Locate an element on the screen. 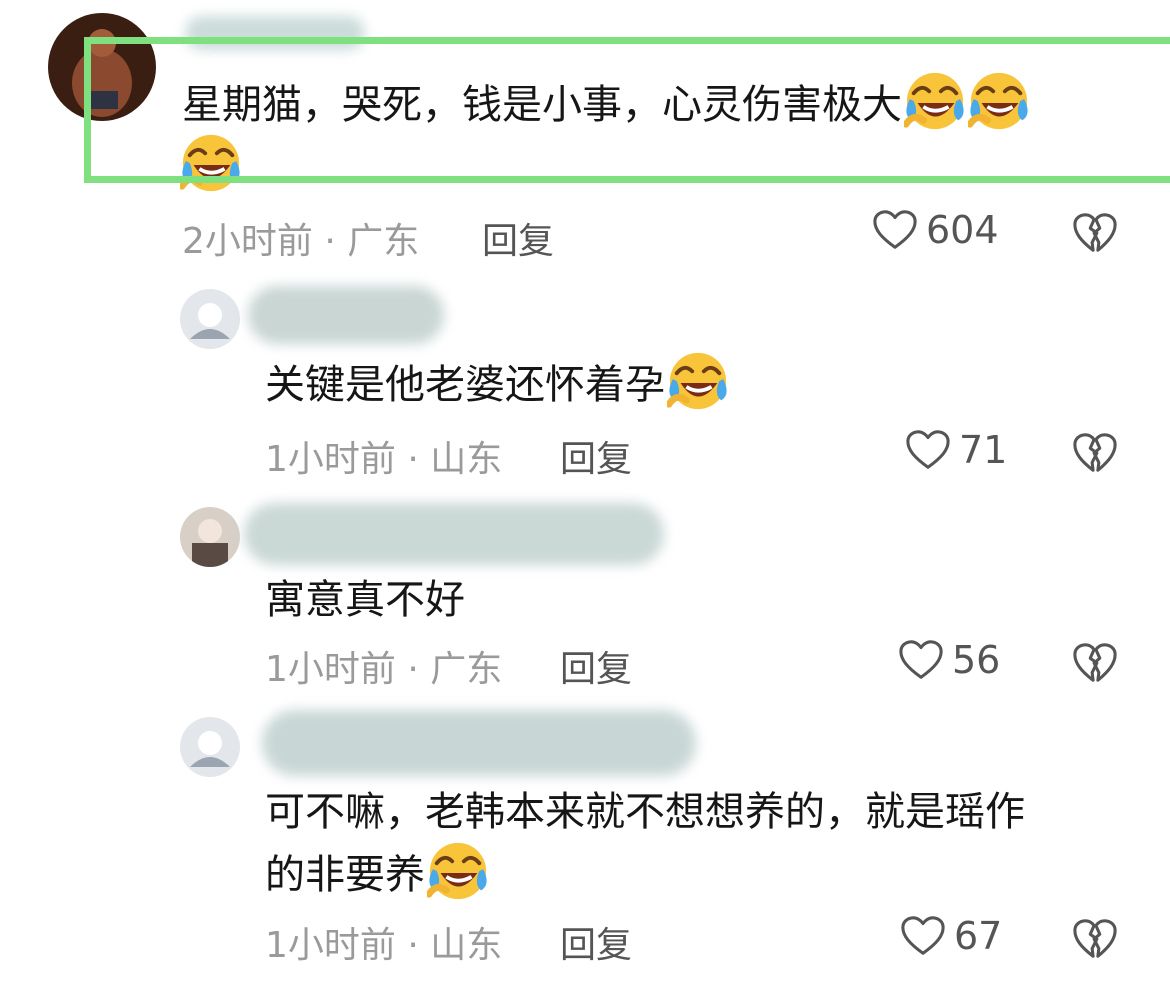 The image size is (1170, 1003). highlight-box is located at coordinates (627, 110).